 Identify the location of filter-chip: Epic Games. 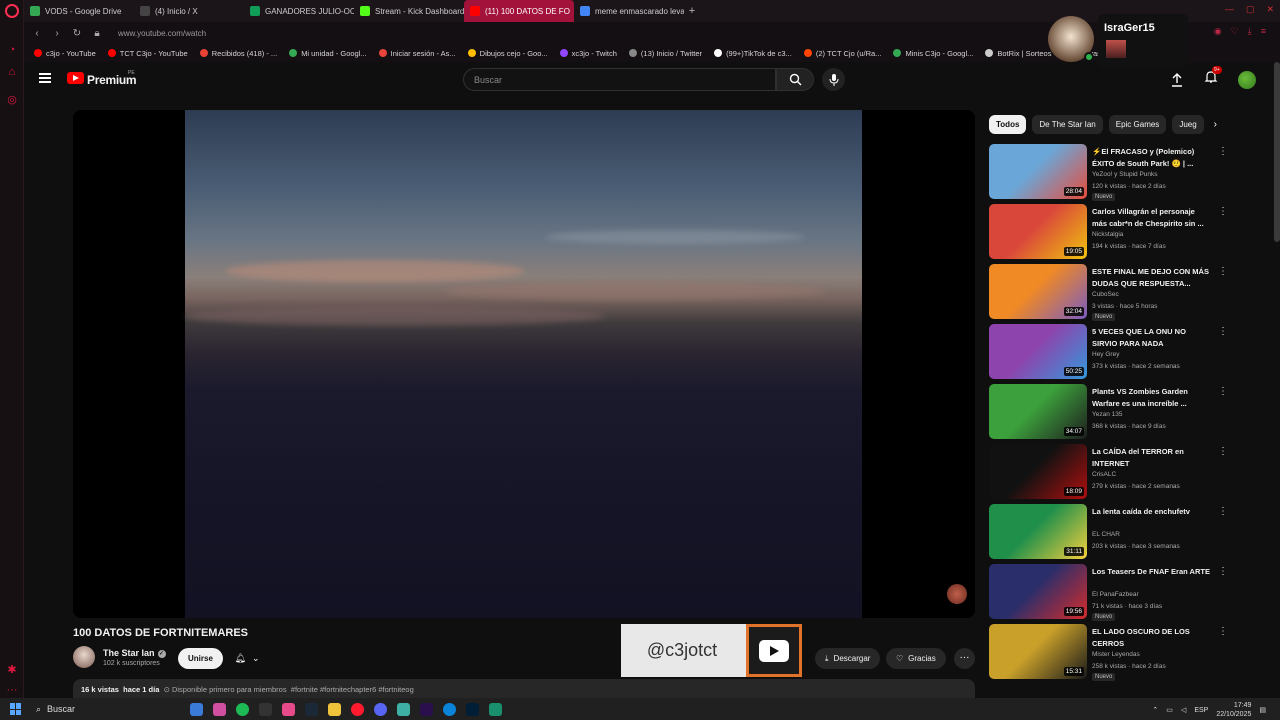
(1137, 124).